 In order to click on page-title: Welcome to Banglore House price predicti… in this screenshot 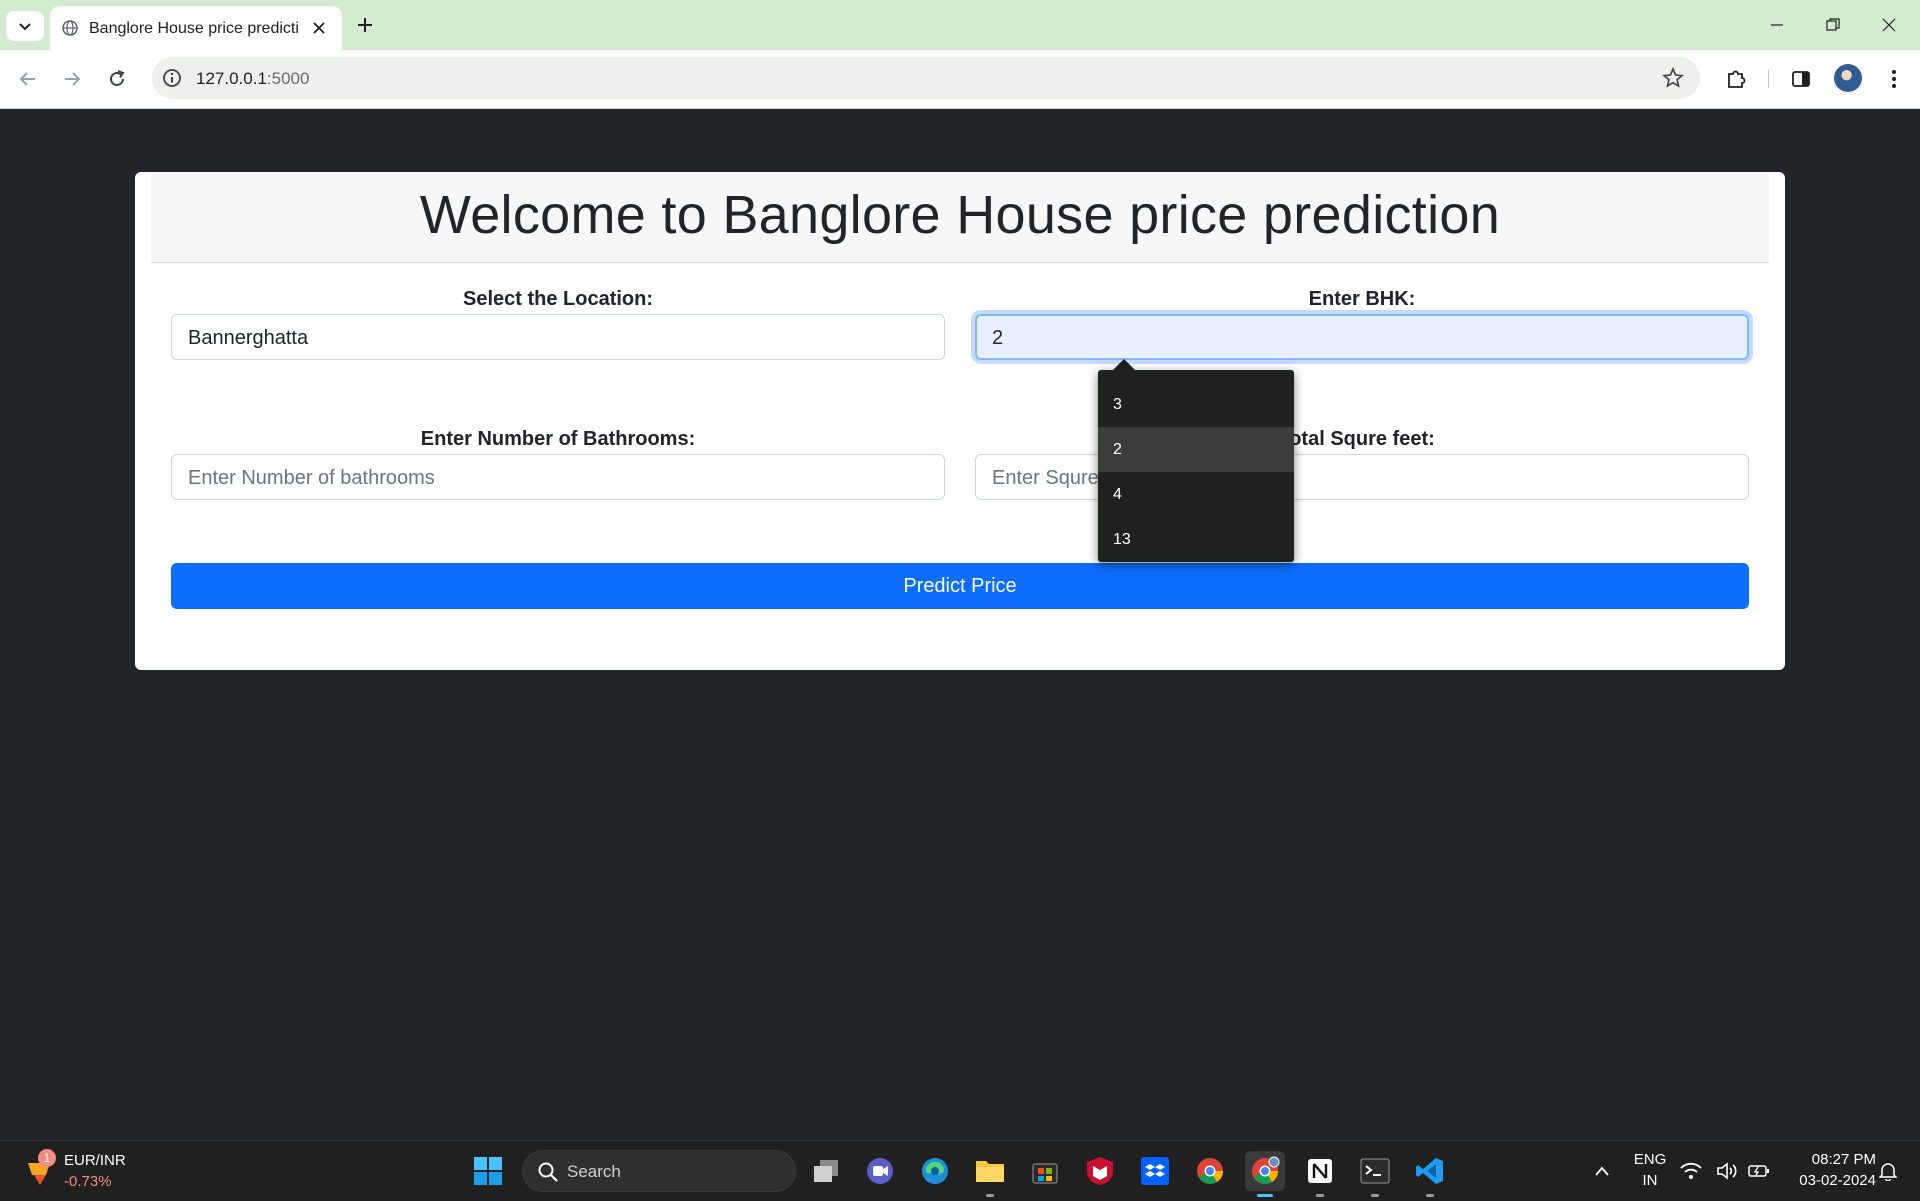, I will do `click(960, 215)`.